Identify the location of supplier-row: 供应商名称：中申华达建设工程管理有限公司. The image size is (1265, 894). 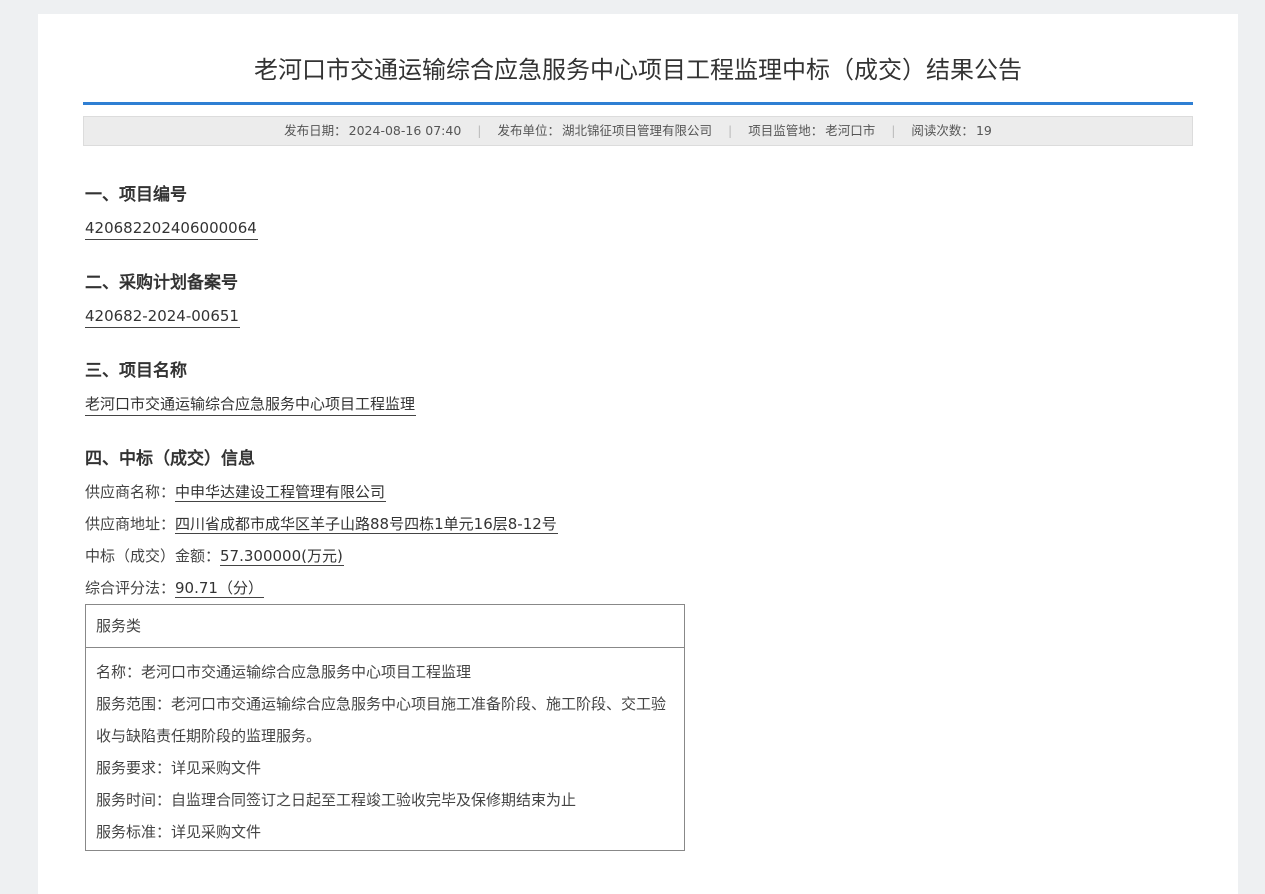
(236, 492).